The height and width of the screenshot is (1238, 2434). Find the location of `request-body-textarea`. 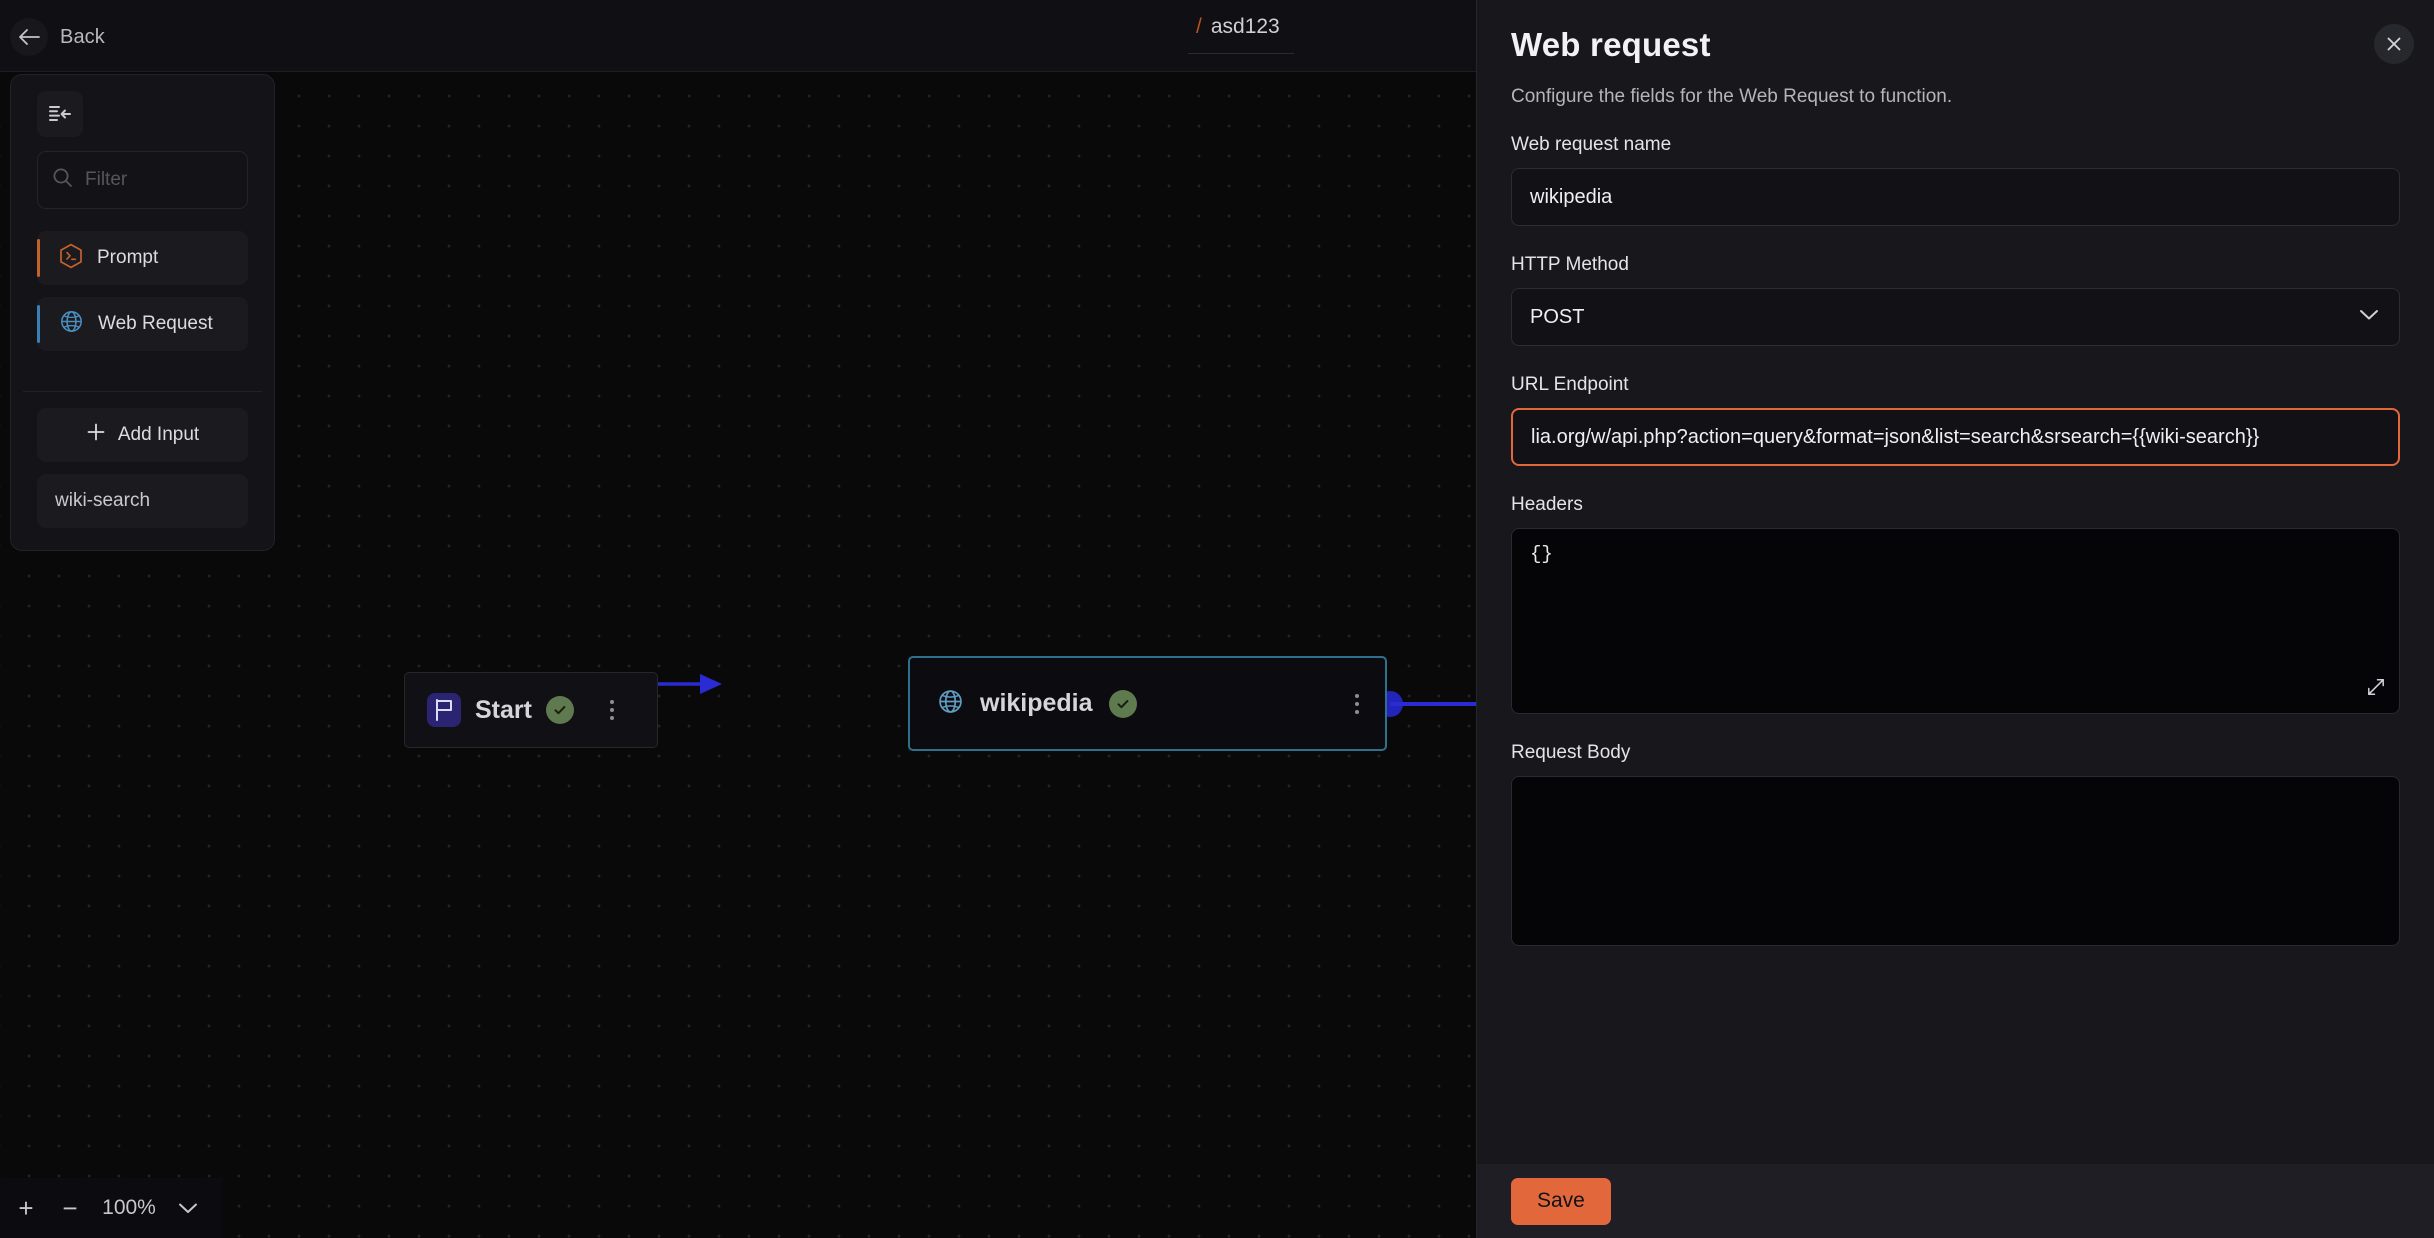

request-body-textarea is located at coordinates (1955, 861).